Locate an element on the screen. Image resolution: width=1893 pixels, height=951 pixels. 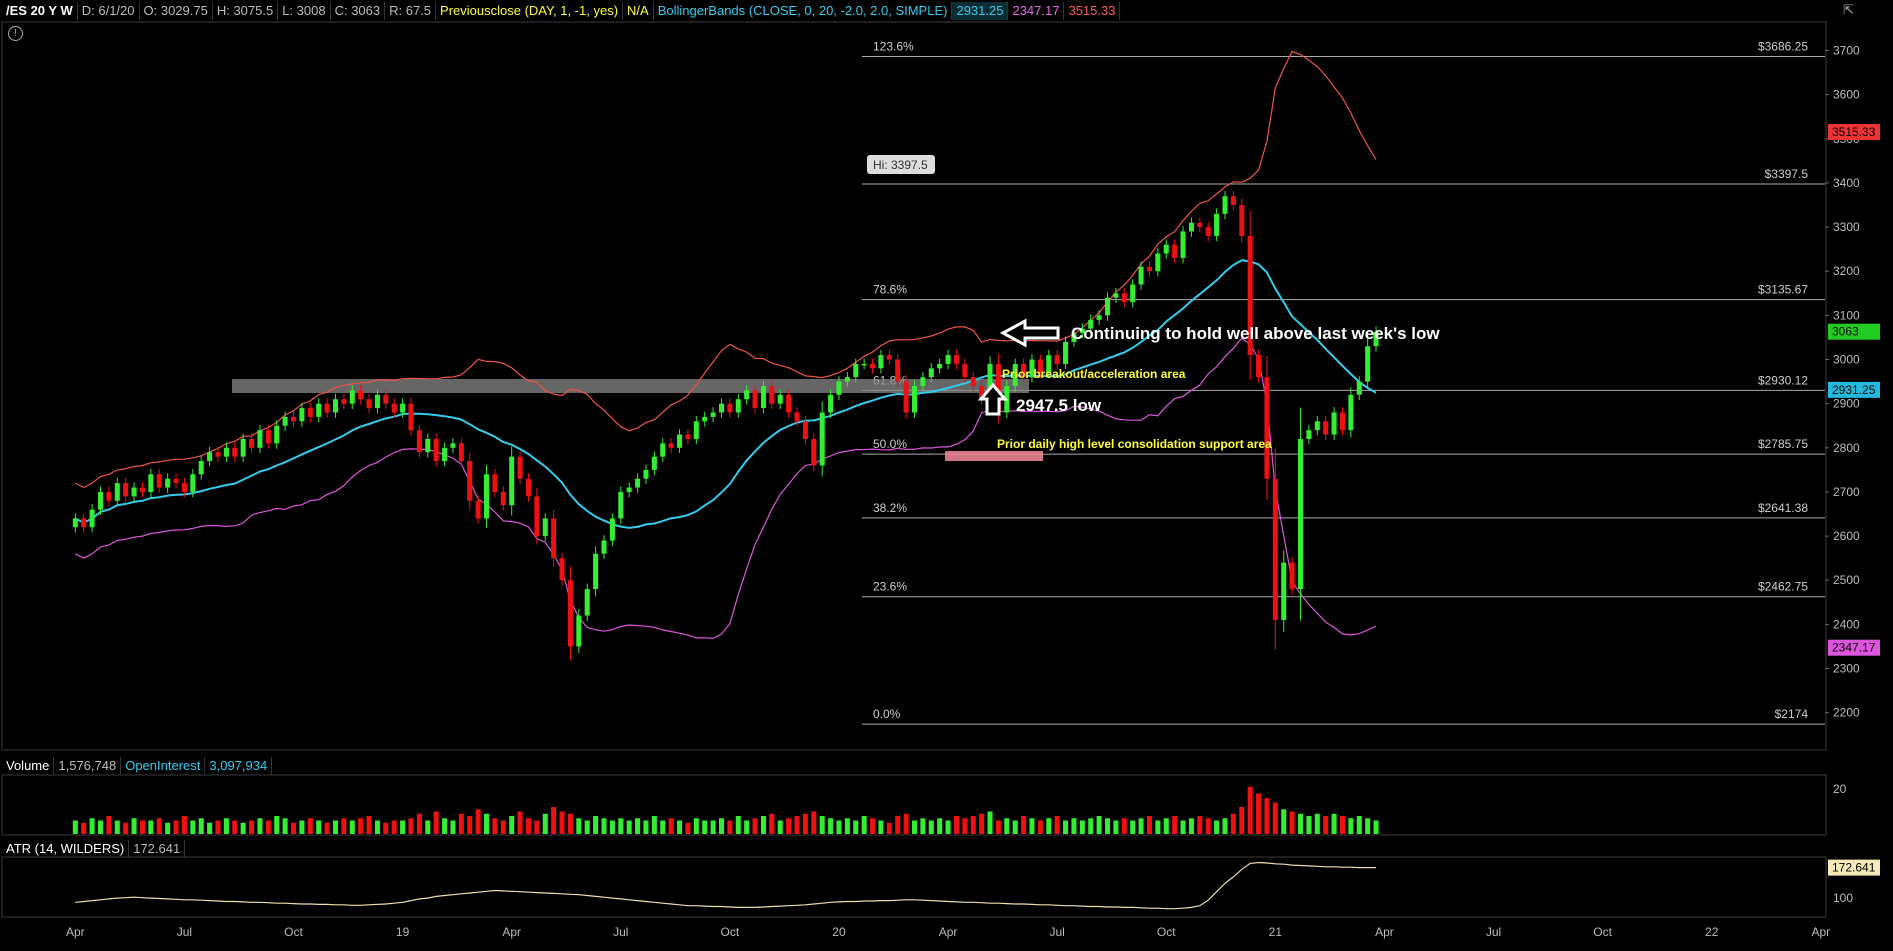
open-readout: O: 3029.75 is located at coordinates (176, 11).